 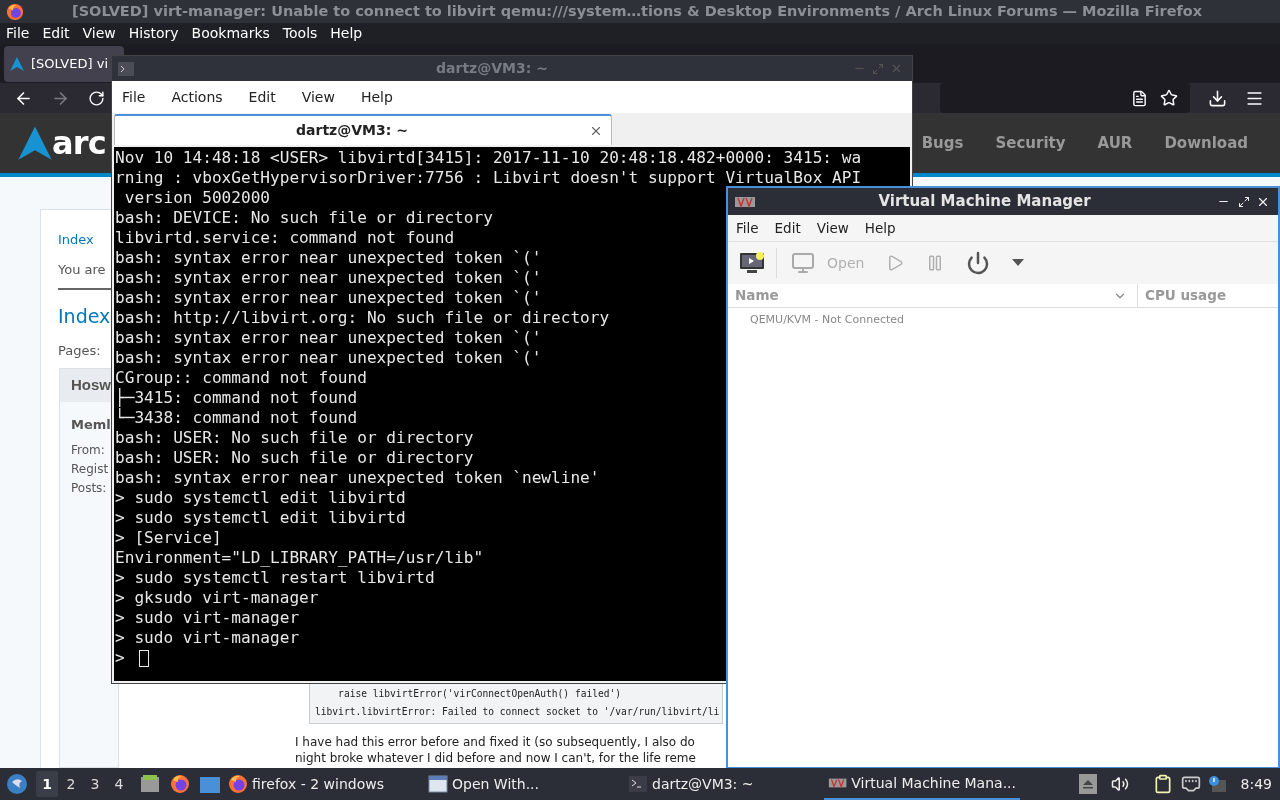 I want to click on code-line: raise libvirtError('virConnectOpenAuth() failed'), so click(x=480, y=694).